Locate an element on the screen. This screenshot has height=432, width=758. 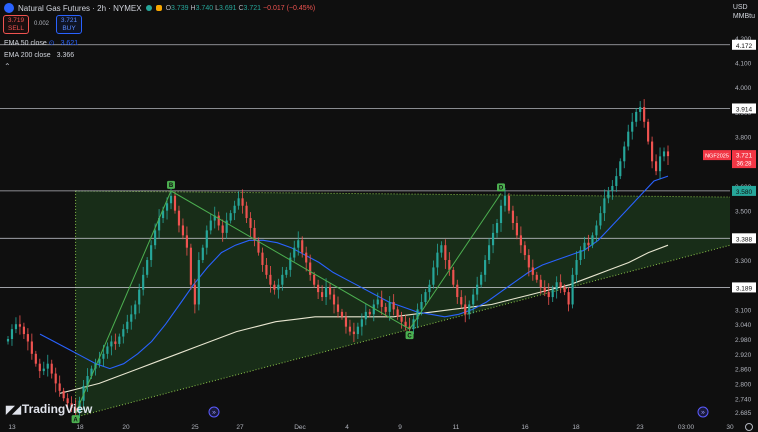
y-tick-label: 3.040 is located at coordinates (743, 325).